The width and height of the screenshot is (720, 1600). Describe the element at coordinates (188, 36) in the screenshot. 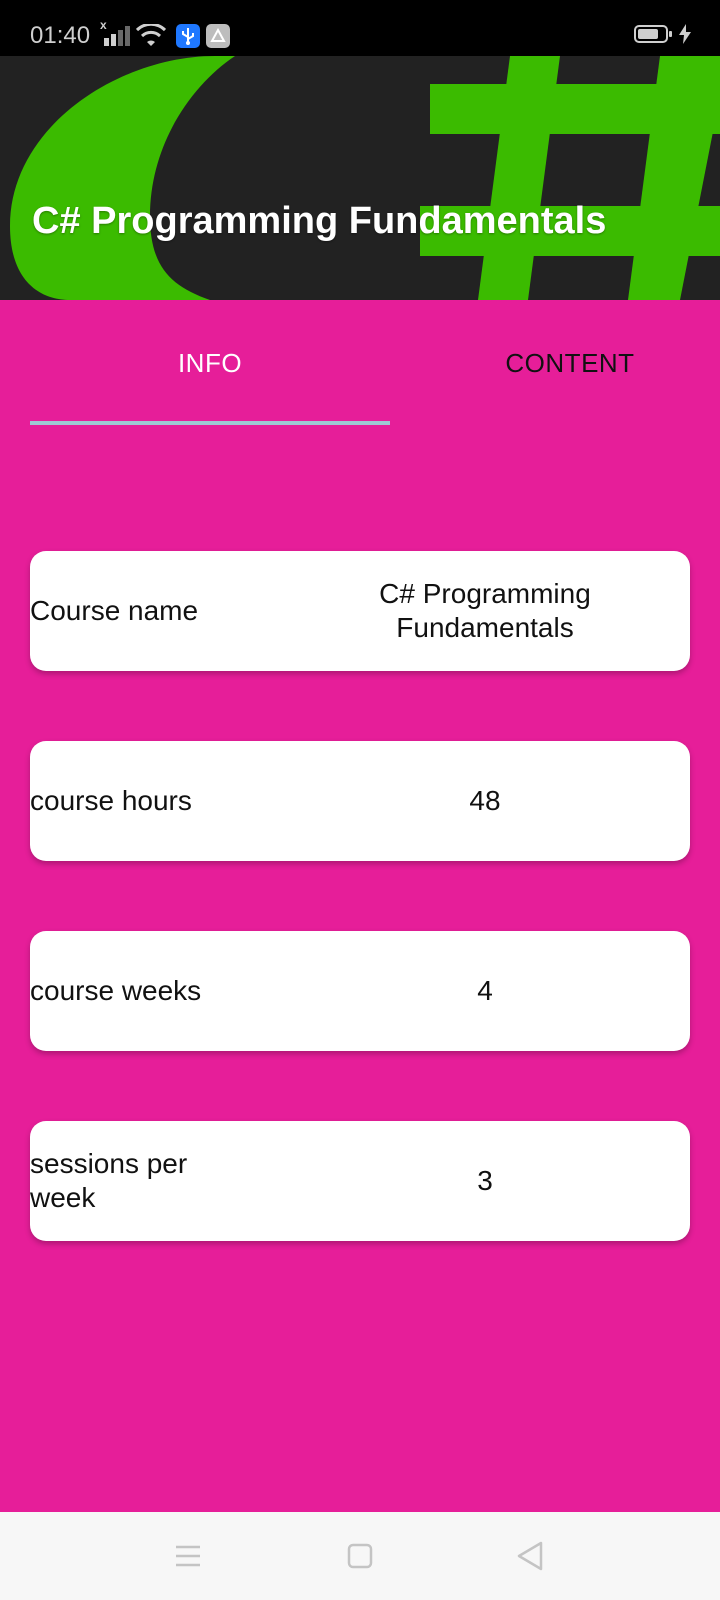

I see `usb-icon` at that location.